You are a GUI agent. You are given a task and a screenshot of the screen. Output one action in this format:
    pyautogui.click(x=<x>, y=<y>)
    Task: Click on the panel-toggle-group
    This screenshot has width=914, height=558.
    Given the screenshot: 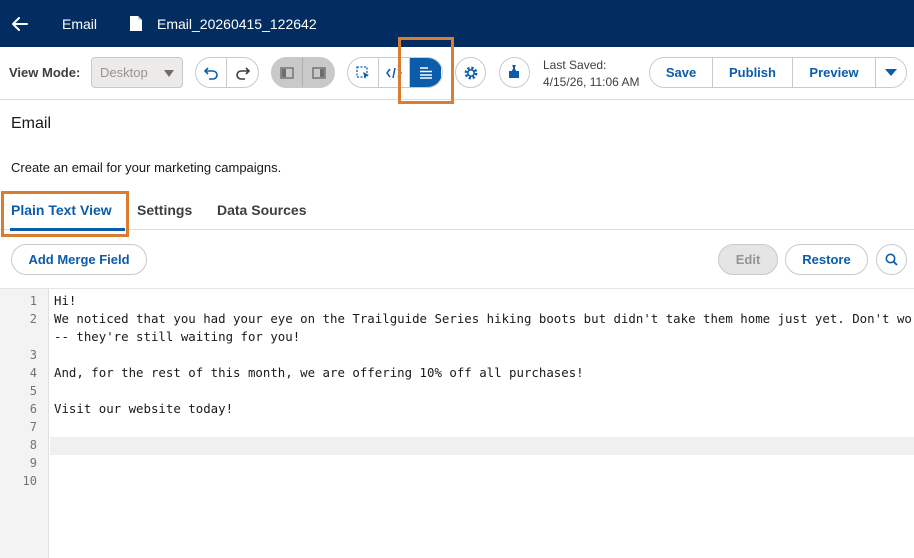 What is the action you would take?
    pyautogui.click(x=303, y=72)
    